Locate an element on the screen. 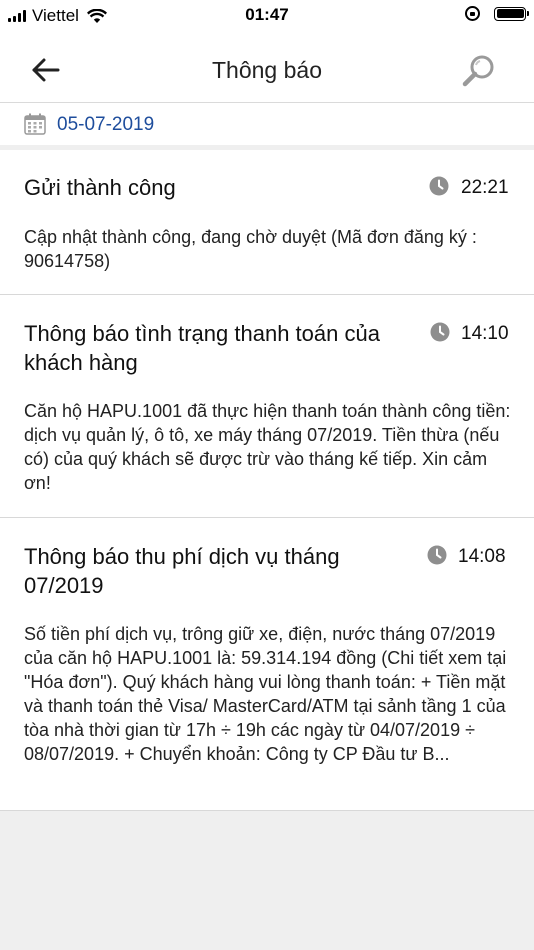 The image size is (534, 950). page-title: Thông báo is located at coordinates (267, 70).